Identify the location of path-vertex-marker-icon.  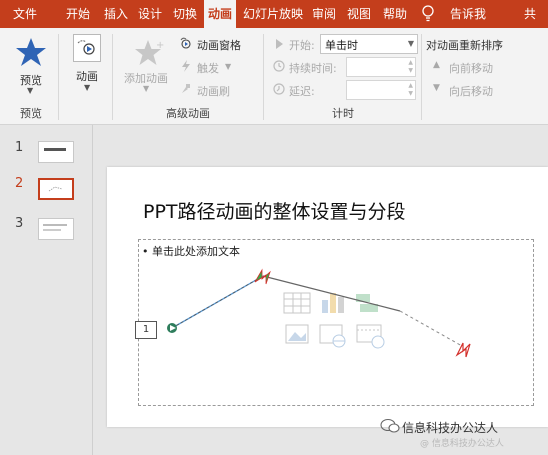
(262, 276).